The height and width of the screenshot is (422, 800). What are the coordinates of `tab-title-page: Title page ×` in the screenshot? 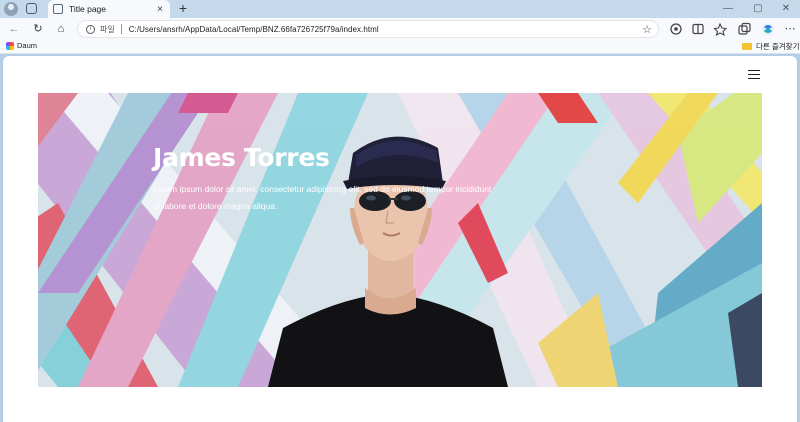 It's located at (109, 9).